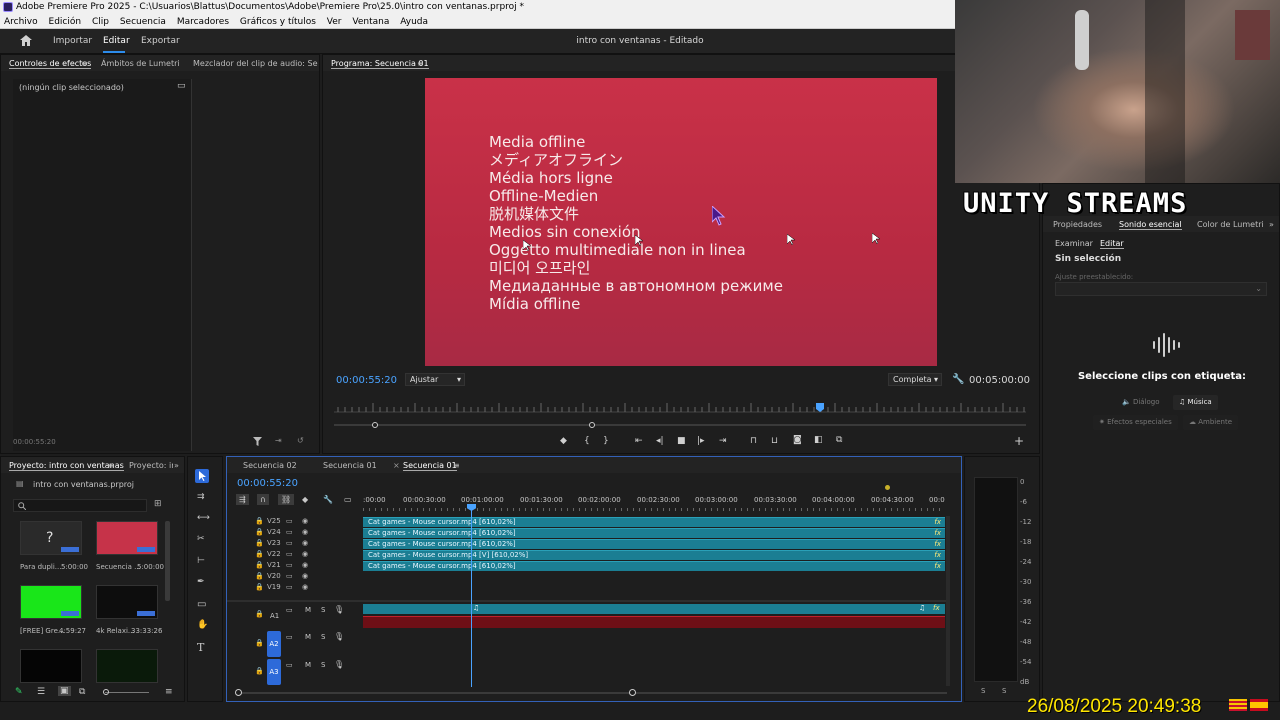 The width and height of the screenshot is (1280, 720). What do you see at coordinates (286, 499) in the screenshot?
I see `linked-selection-icon: ⛓` at bounding box center [286, 499].